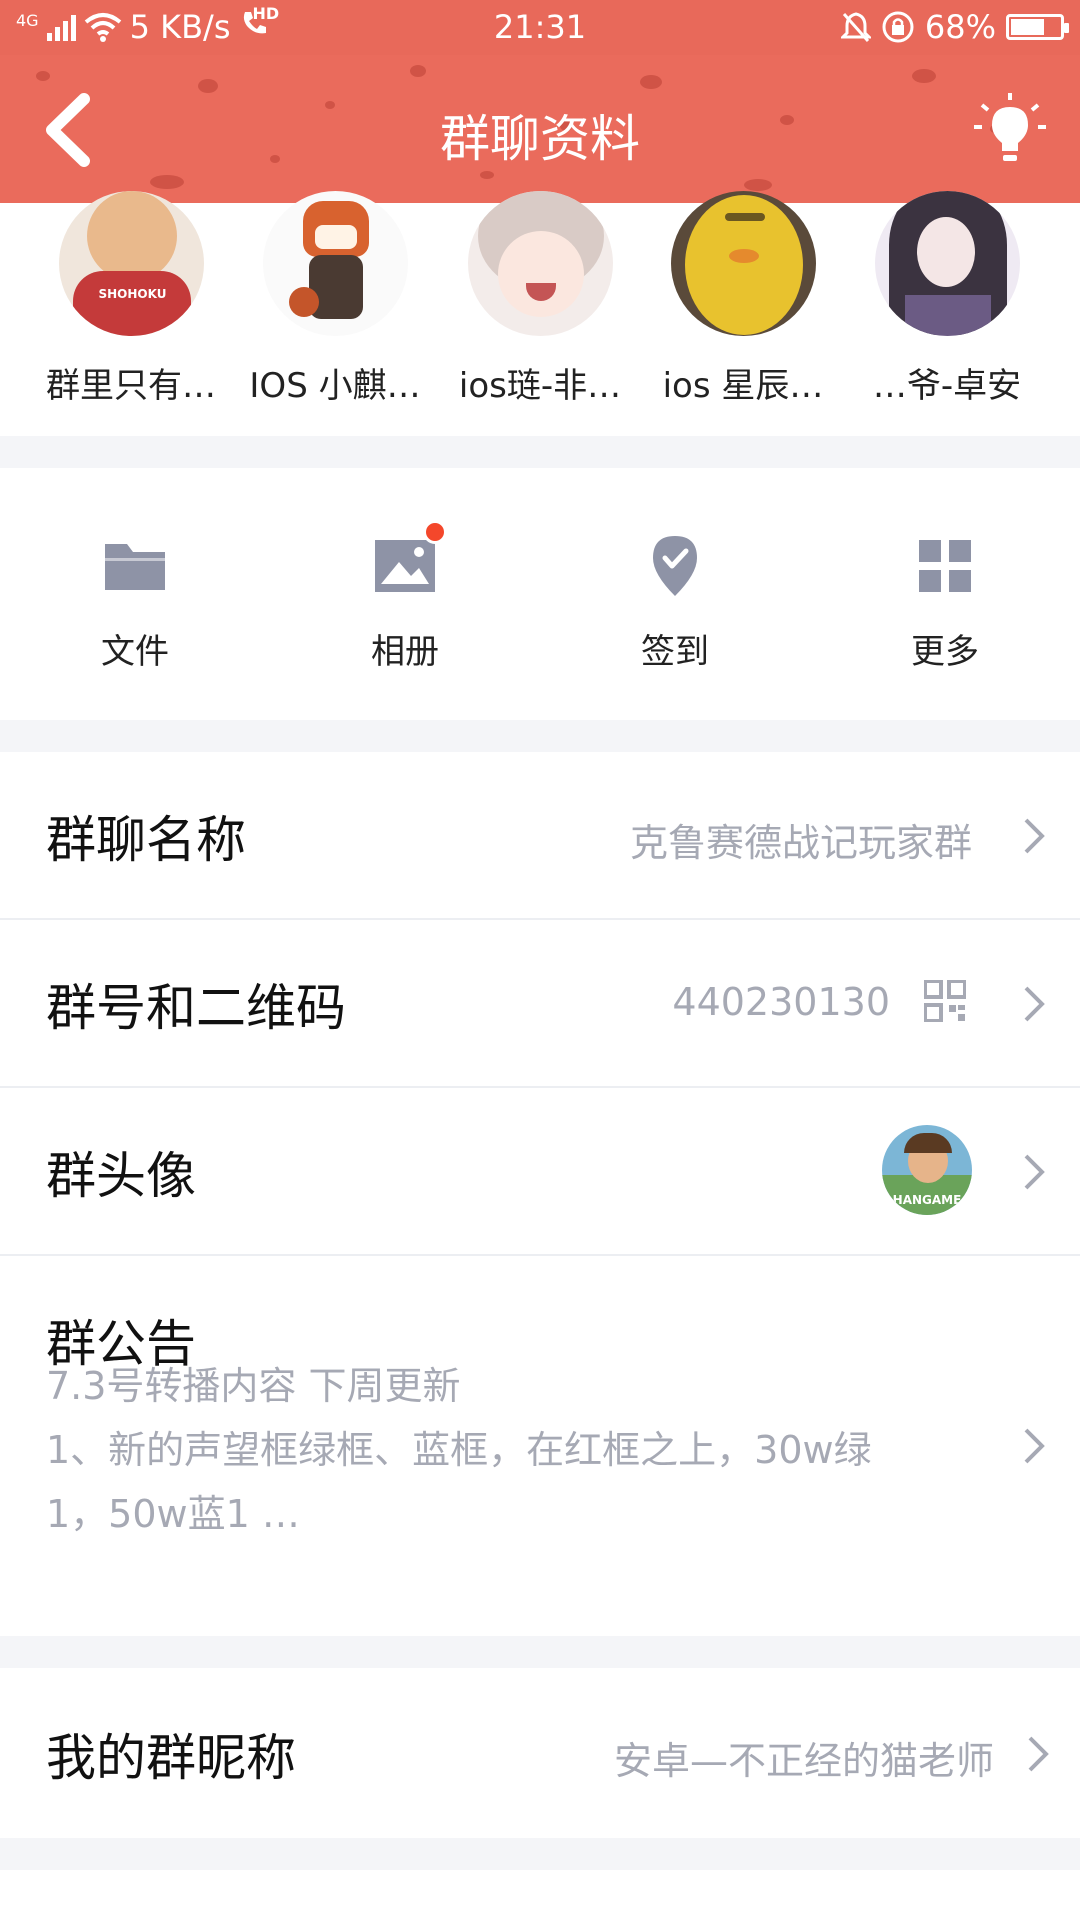 The height and width of the screenshot is (1920, 1080). Describe the element at coordinates (121, 1176) in the screenshot. I see `group-avatar-label: 群头像` at that location.